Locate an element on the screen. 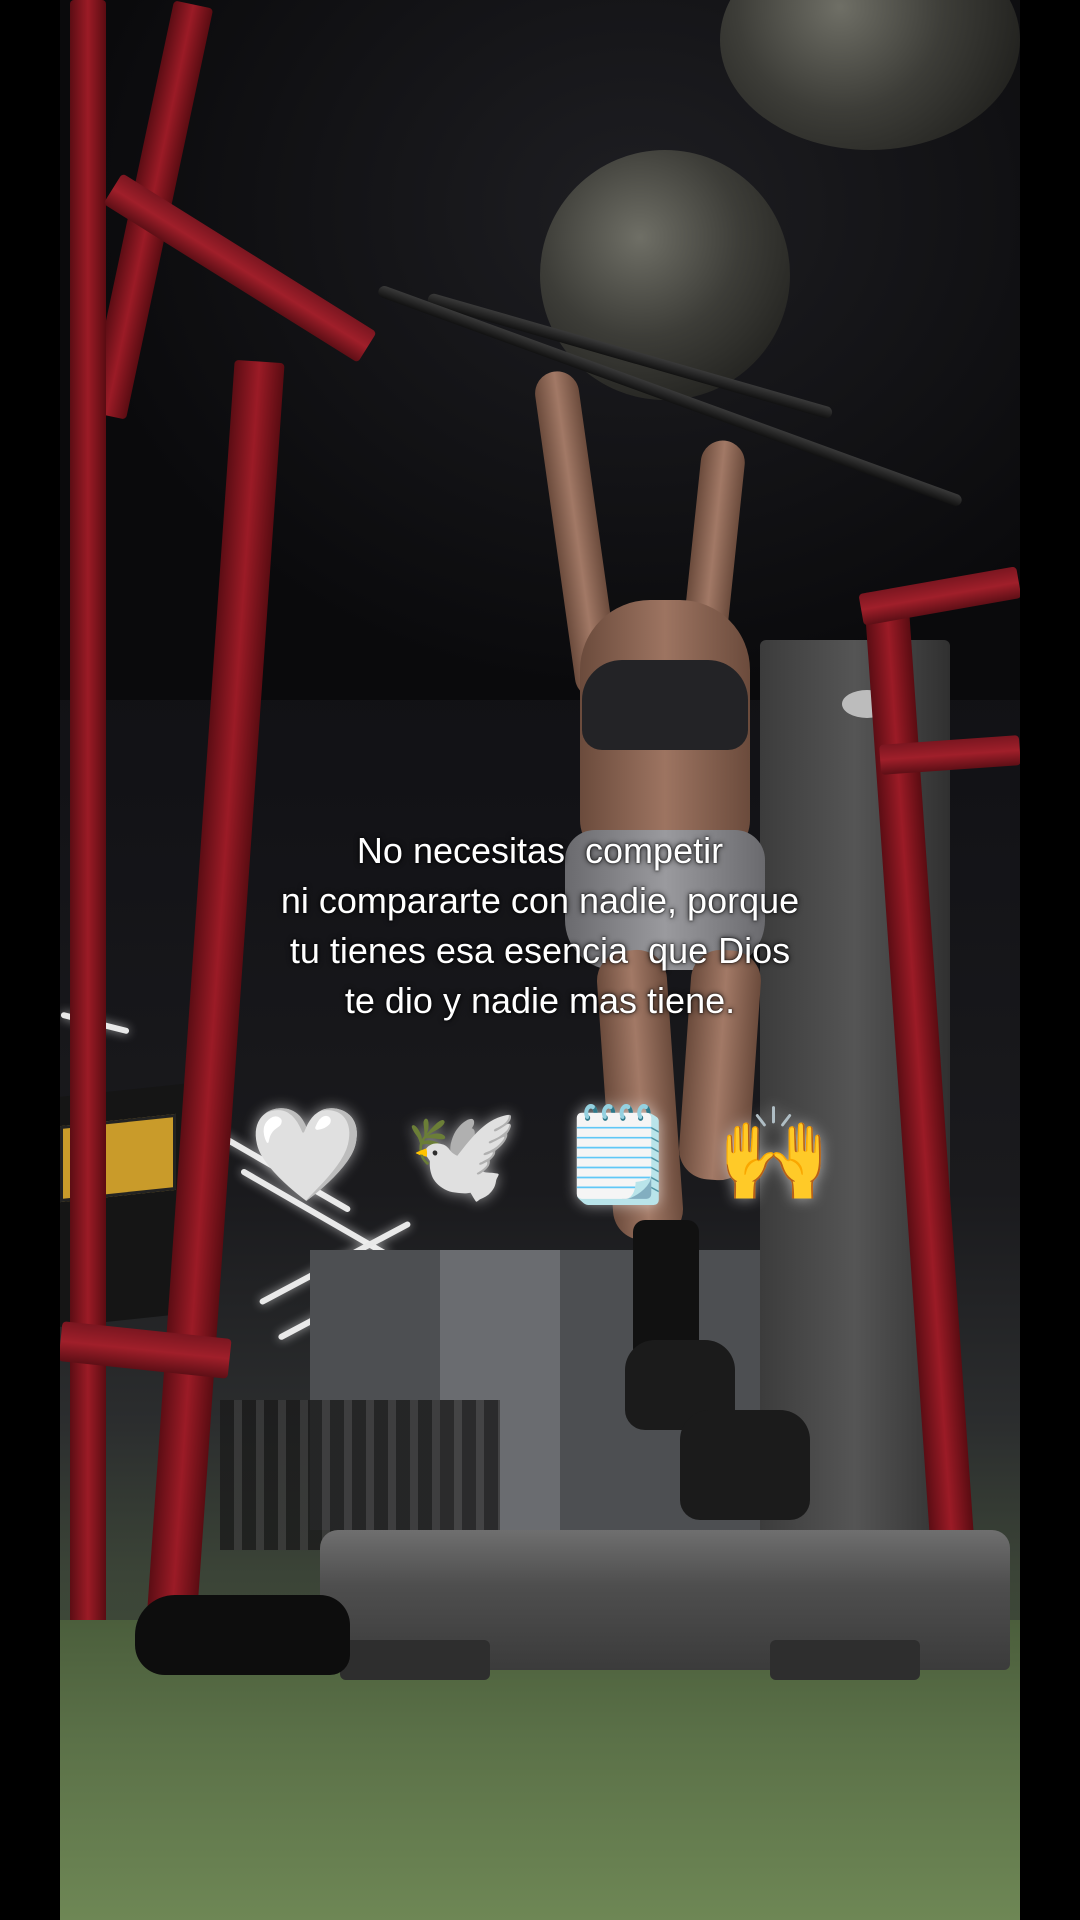 This screenshot has width=1080, height=1920. dove-icon: 🕊️ is located at coordinates (462, 1154).